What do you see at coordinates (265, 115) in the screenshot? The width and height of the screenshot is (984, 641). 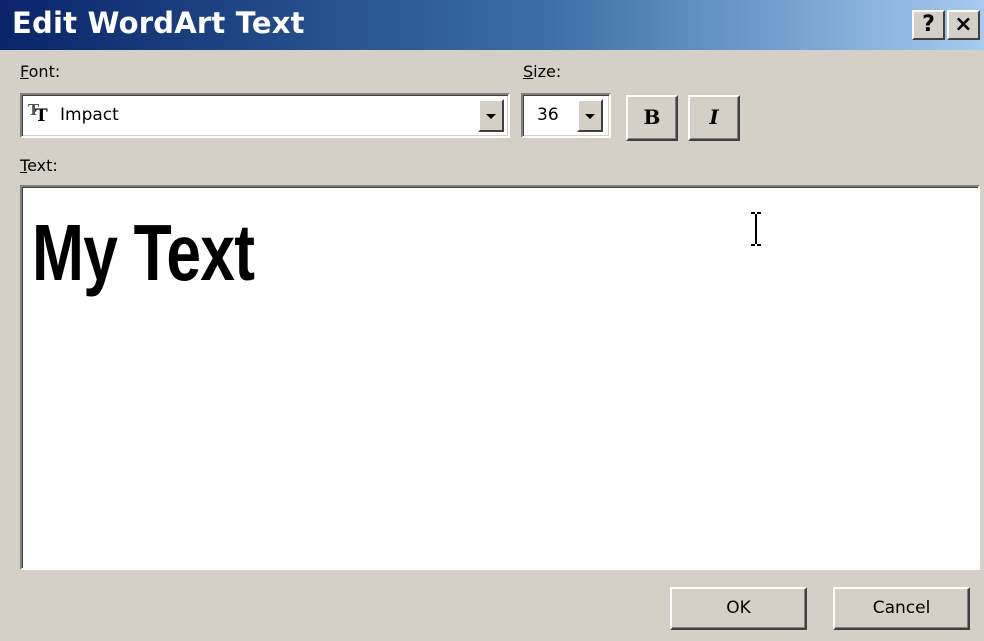 I see `font-combobox: TT Impact` at bounding box center [265, 115].